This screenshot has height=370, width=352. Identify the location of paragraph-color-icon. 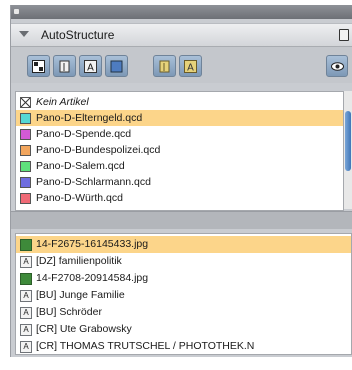
(164, 66).